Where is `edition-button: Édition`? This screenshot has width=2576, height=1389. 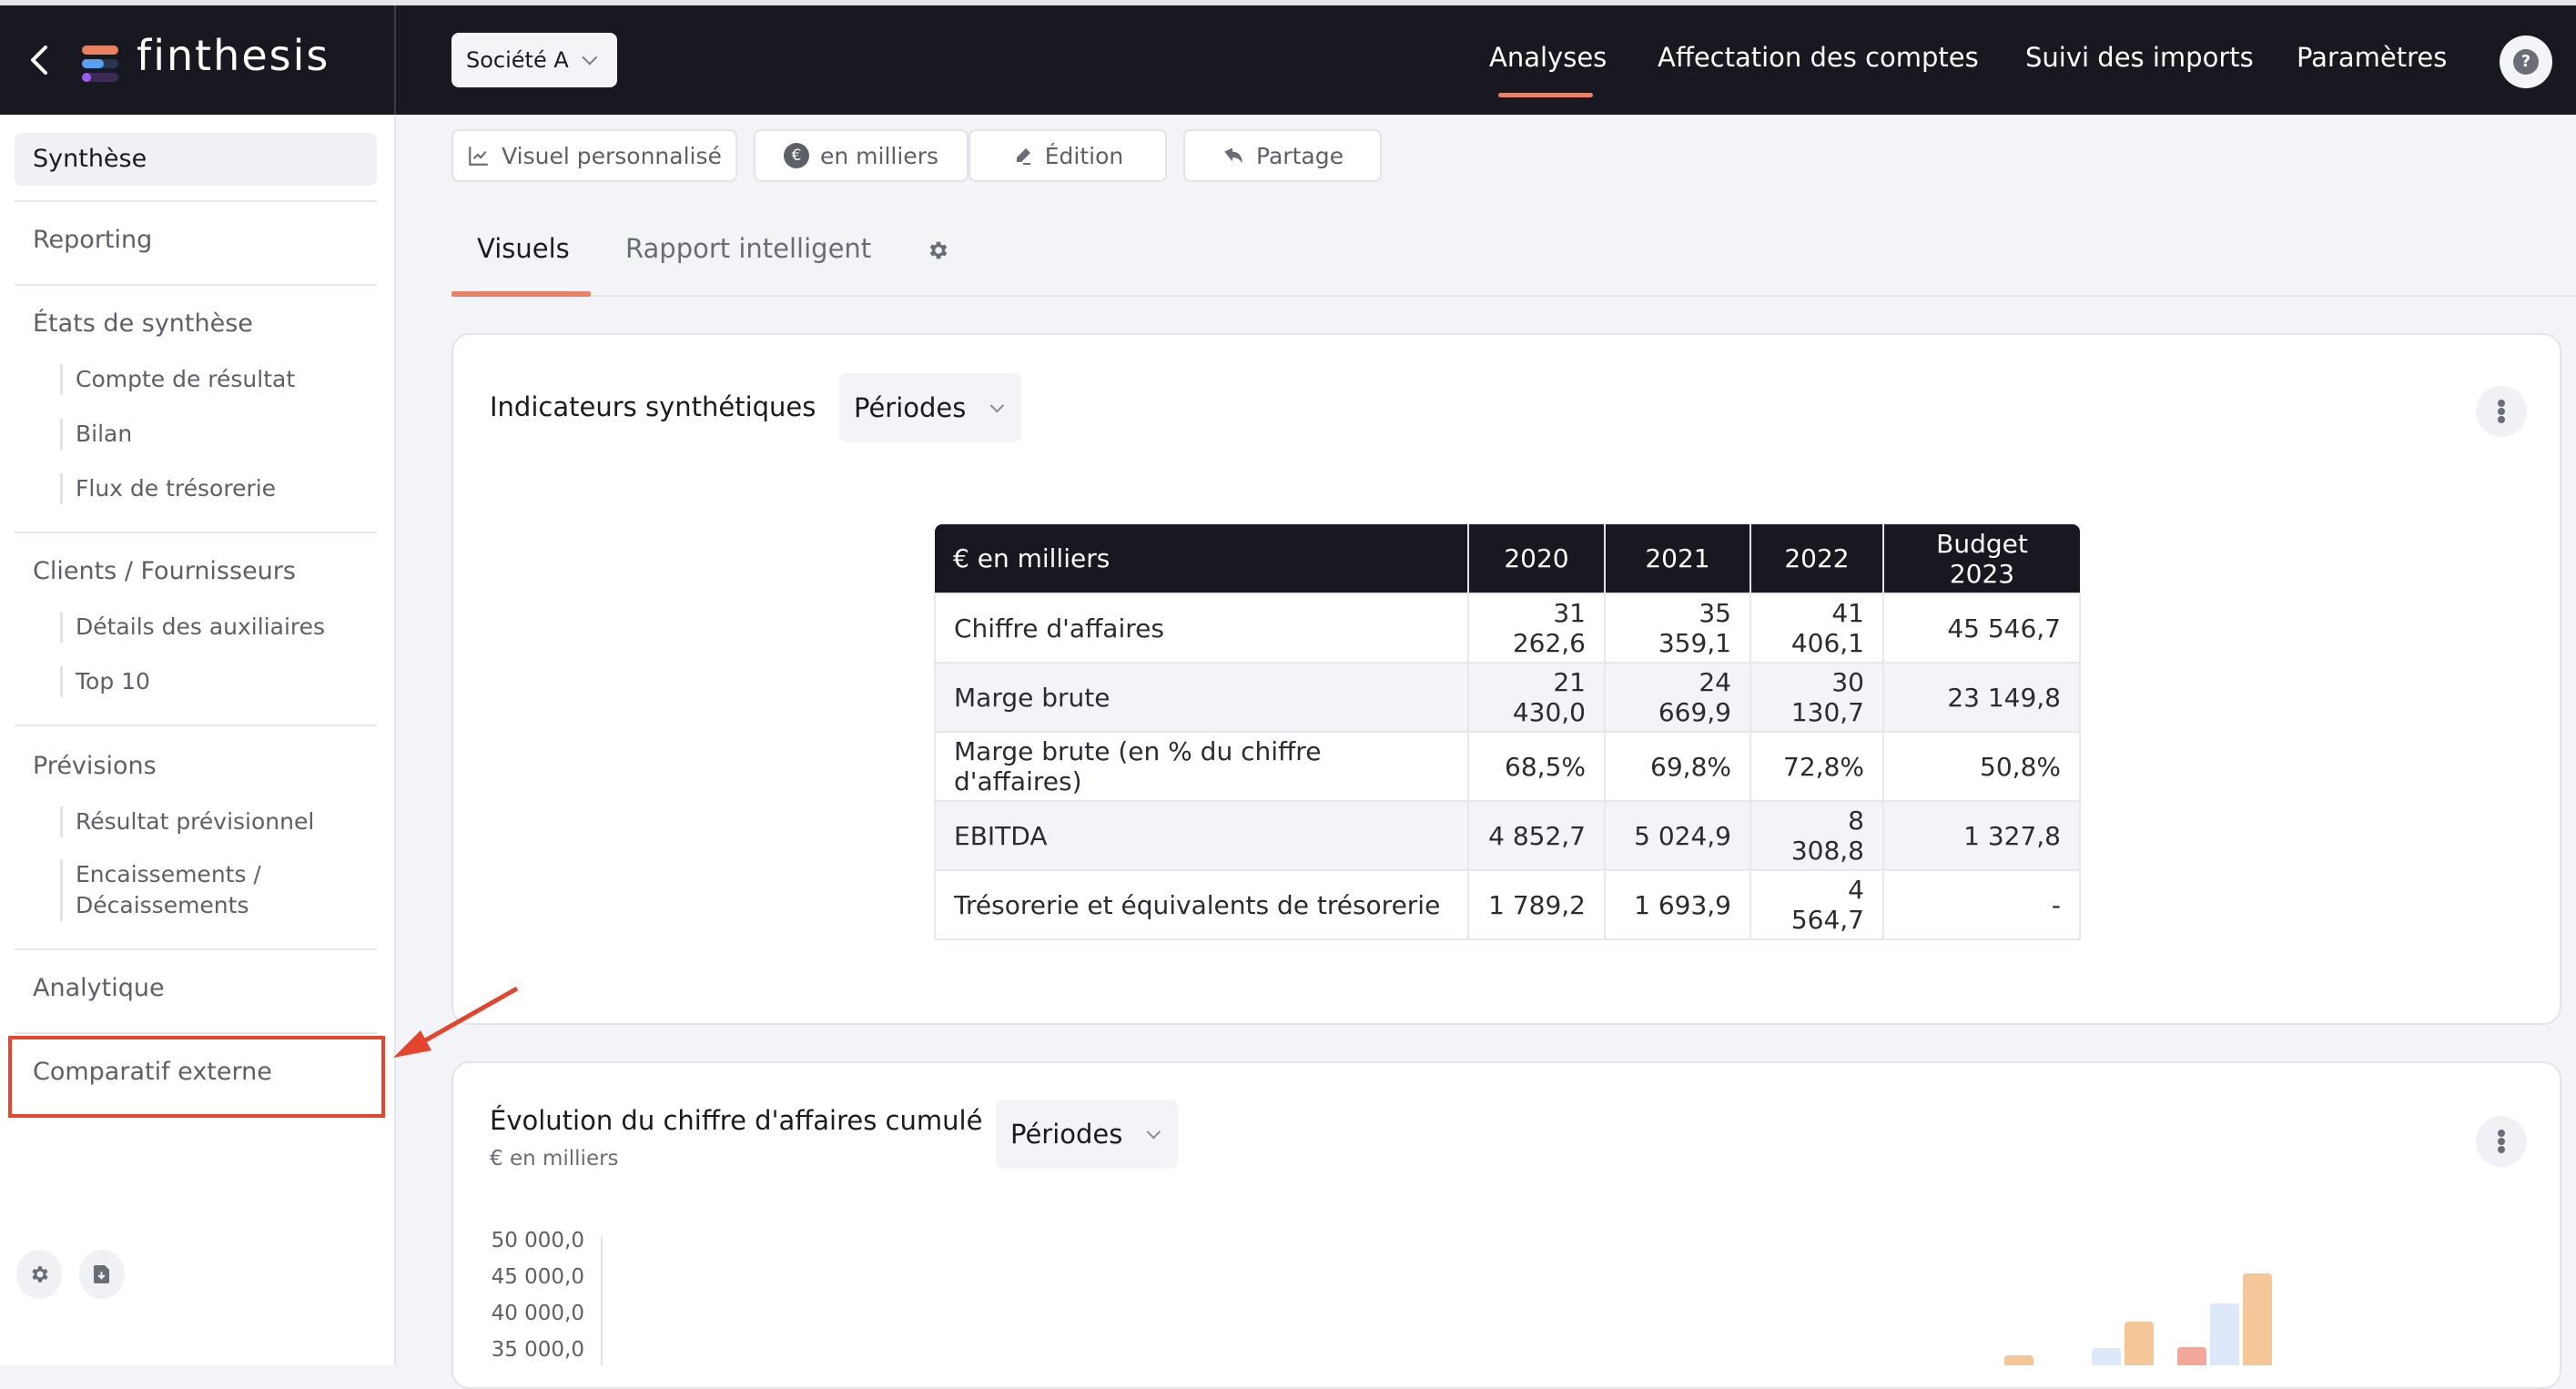 edition-button: Édition is located at coordinates (1068, 155).